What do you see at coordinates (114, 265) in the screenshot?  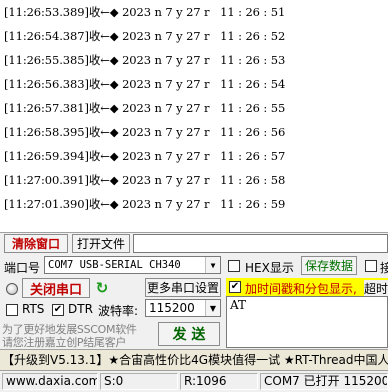 I see `port-value: COM7 USB-SERIAL CH340` at bounding box center [114, 265].